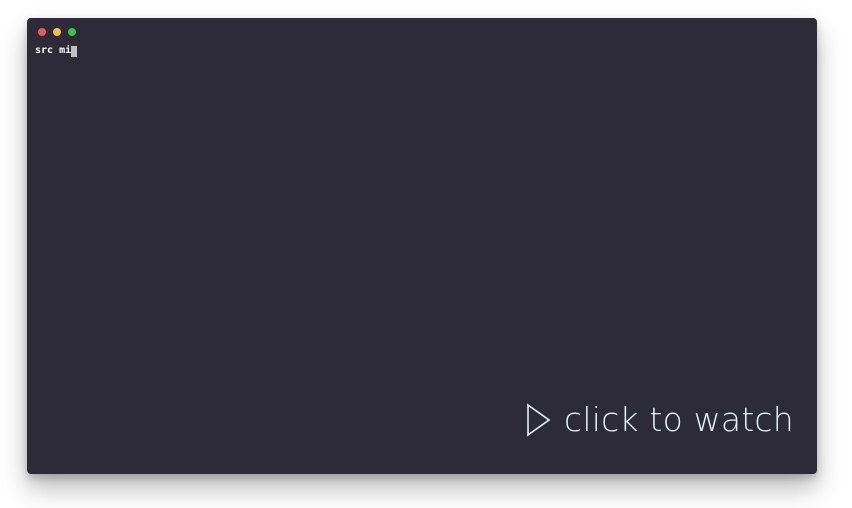 The image size is (852, 508). What do you see at coordinates (679, 419) in the screenshot?
I see `watch-label: click to watch` at bounding box center [679, 419].